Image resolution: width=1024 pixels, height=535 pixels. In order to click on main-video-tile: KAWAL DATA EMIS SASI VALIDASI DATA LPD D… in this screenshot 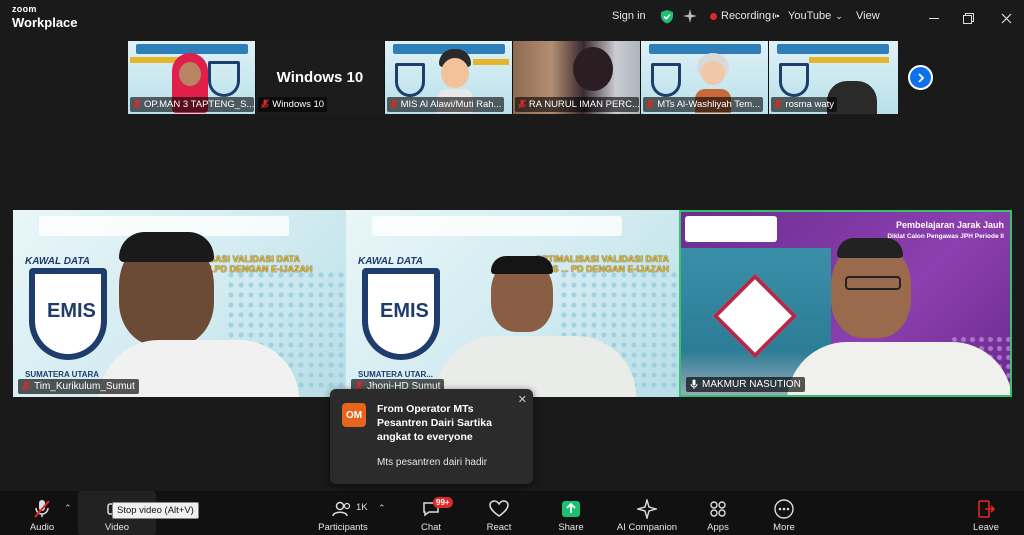, I will do `click(179, 303)`.